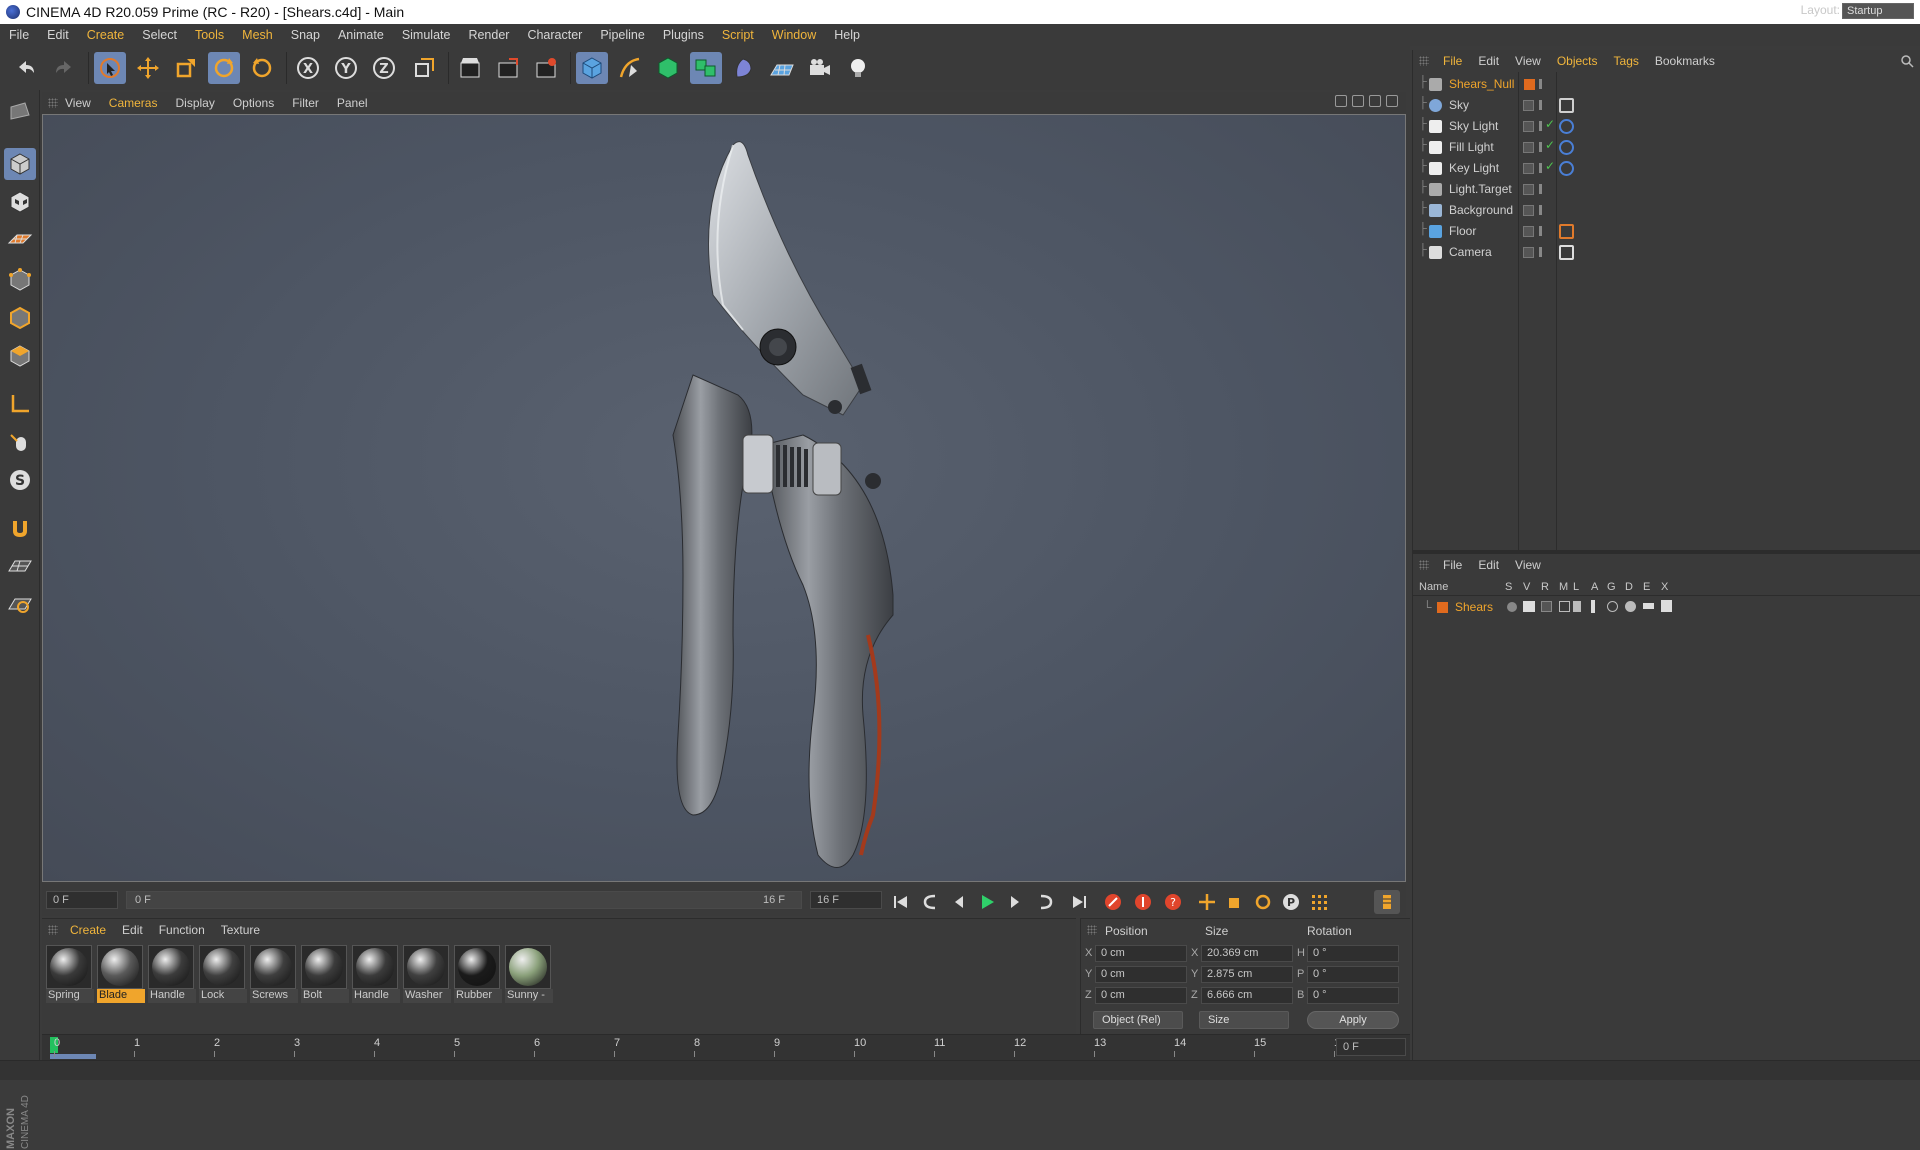 The image size is (1920, 1150). What do you see at coordinates (1173, 902) in the screenshot?
I see `keyframe-selection-icon: ?` at bounding box center [1173, 902].